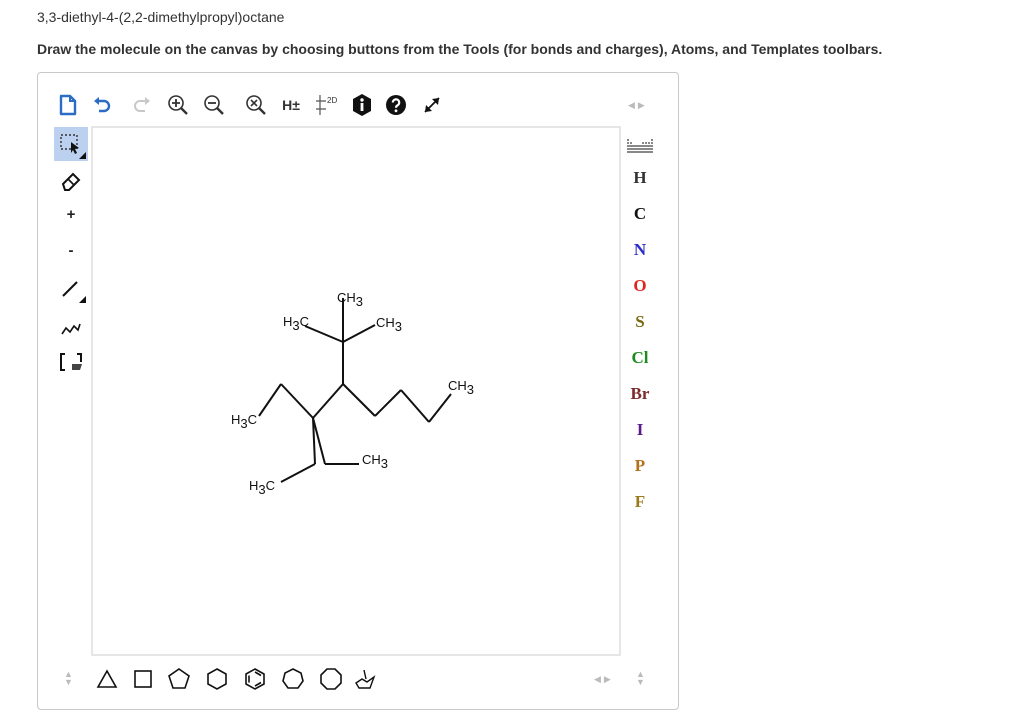 This screenshot has height=719, width=1024. I want to click on bond-c3-ethyl1, so click(297, 401).